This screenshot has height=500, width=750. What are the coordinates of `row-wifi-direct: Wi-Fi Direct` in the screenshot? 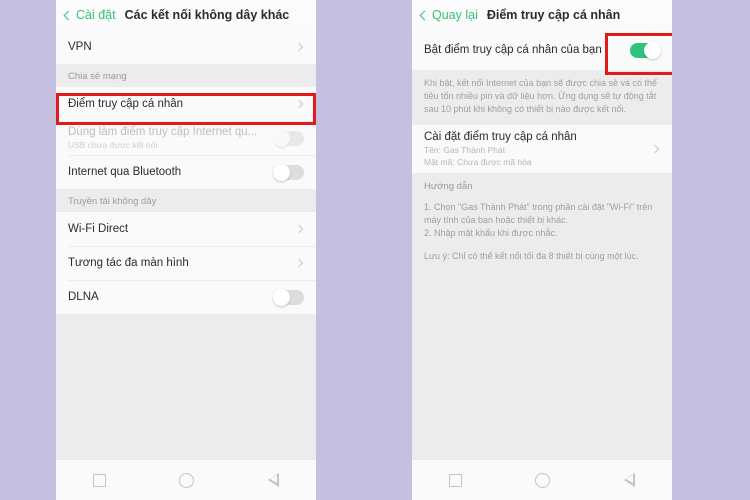 It's located at (186, 229).